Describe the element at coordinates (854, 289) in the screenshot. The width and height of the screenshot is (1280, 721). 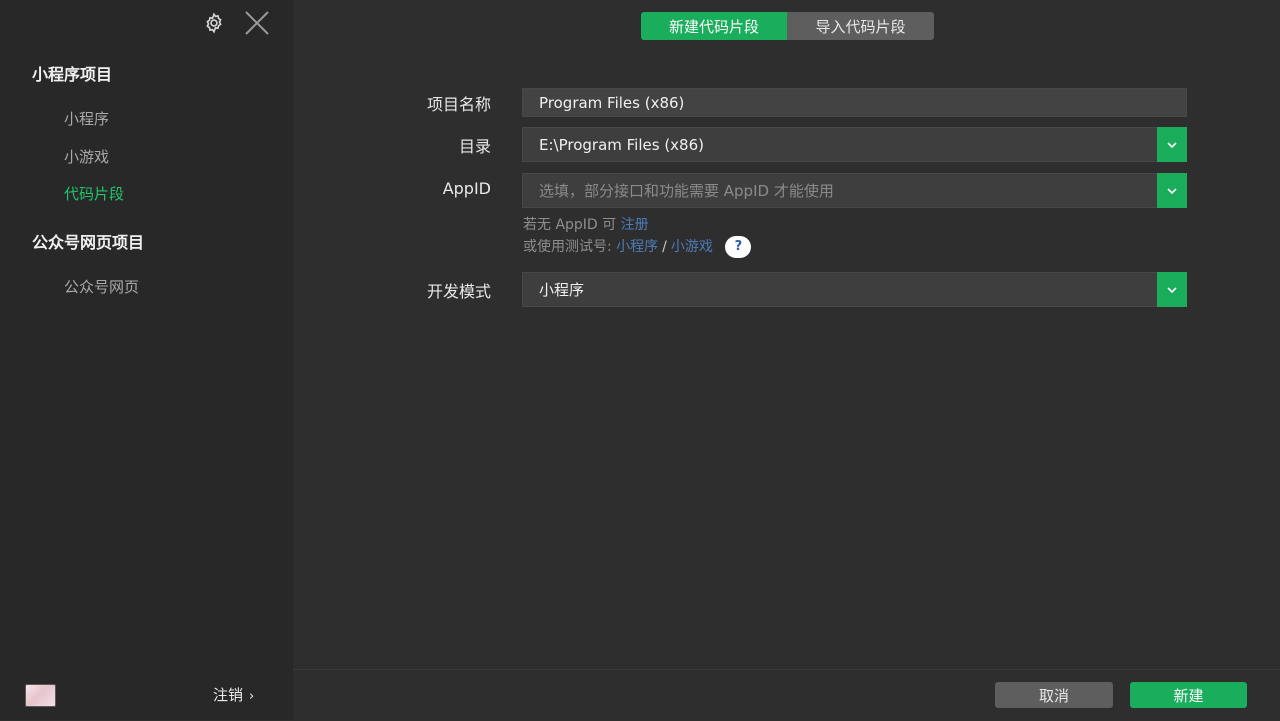
I see `dev-mode-select: 小程序` at that location.